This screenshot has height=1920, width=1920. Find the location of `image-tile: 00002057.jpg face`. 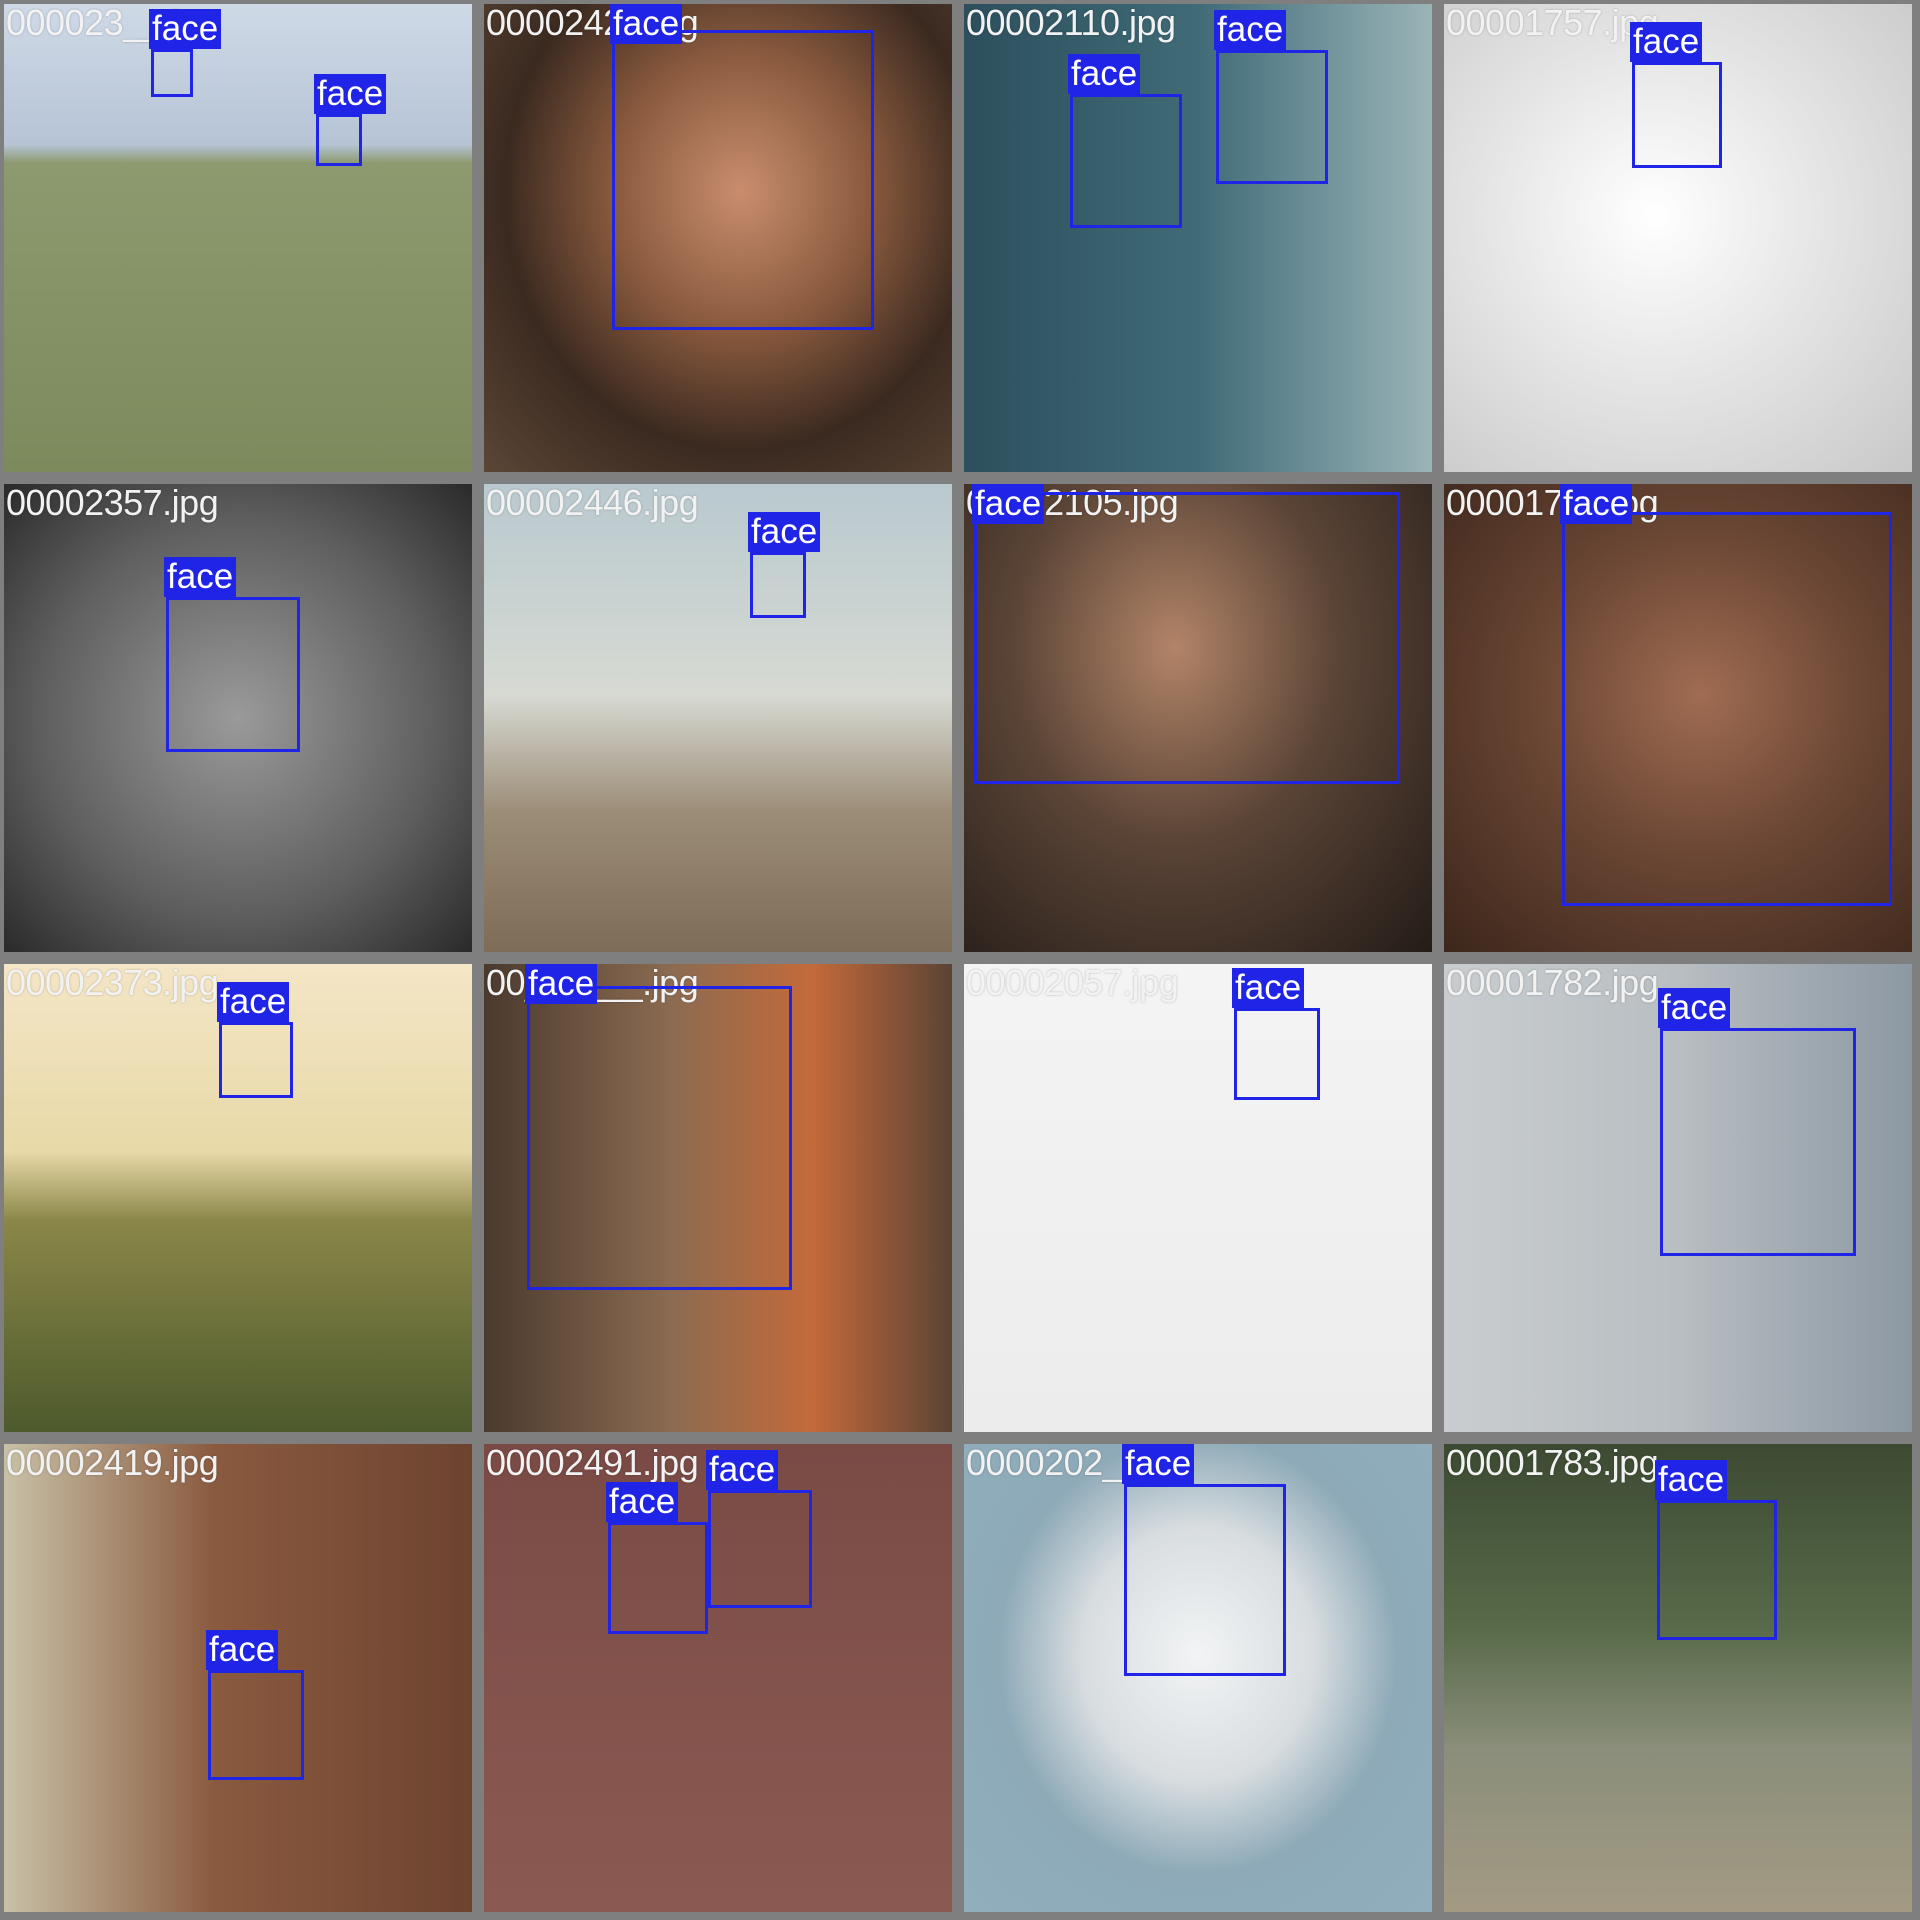

image-tile: 00002057.jpg face is located at coordinates (1198, 1198).